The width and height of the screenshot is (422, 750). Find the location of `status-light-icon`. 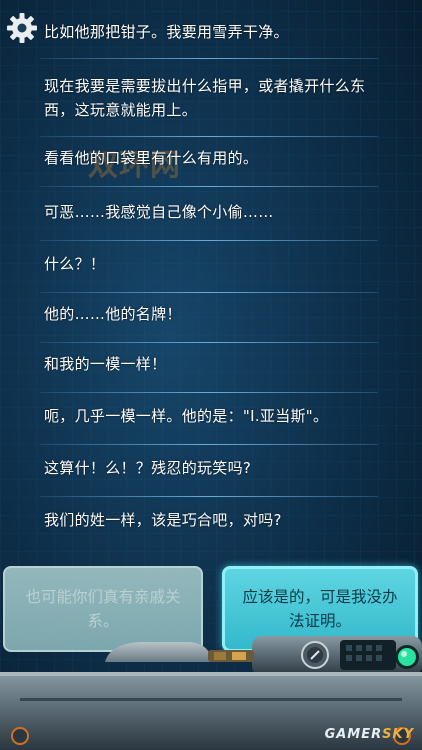

status-light-icon is located at coordinates (407, 657).